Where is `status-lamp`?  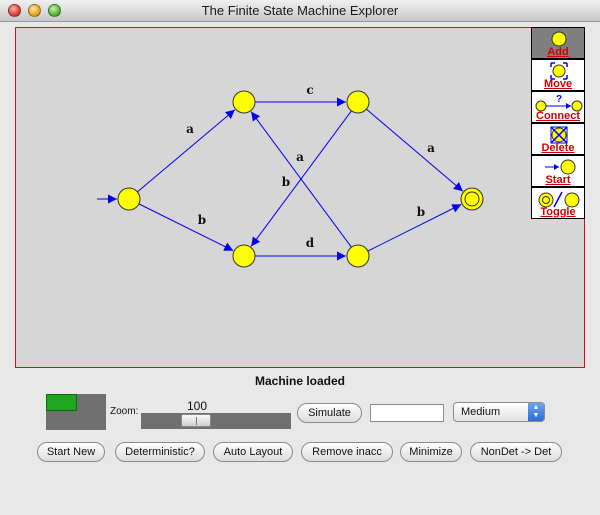
status-lamp is located at coordinates (61, 402).